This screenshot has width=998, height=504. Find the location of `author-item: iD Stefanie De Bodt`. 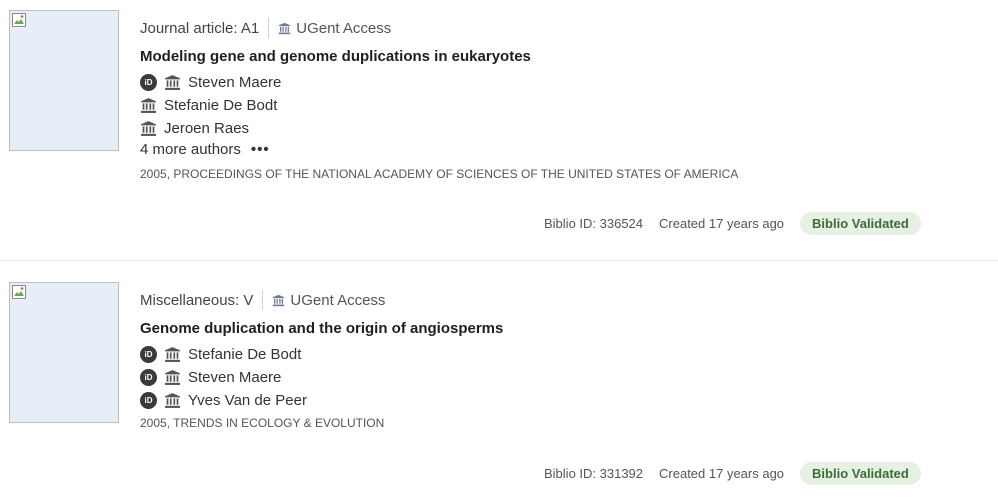

author-item: iD Stefanie De Bodt is located at coordinates (220, 354).